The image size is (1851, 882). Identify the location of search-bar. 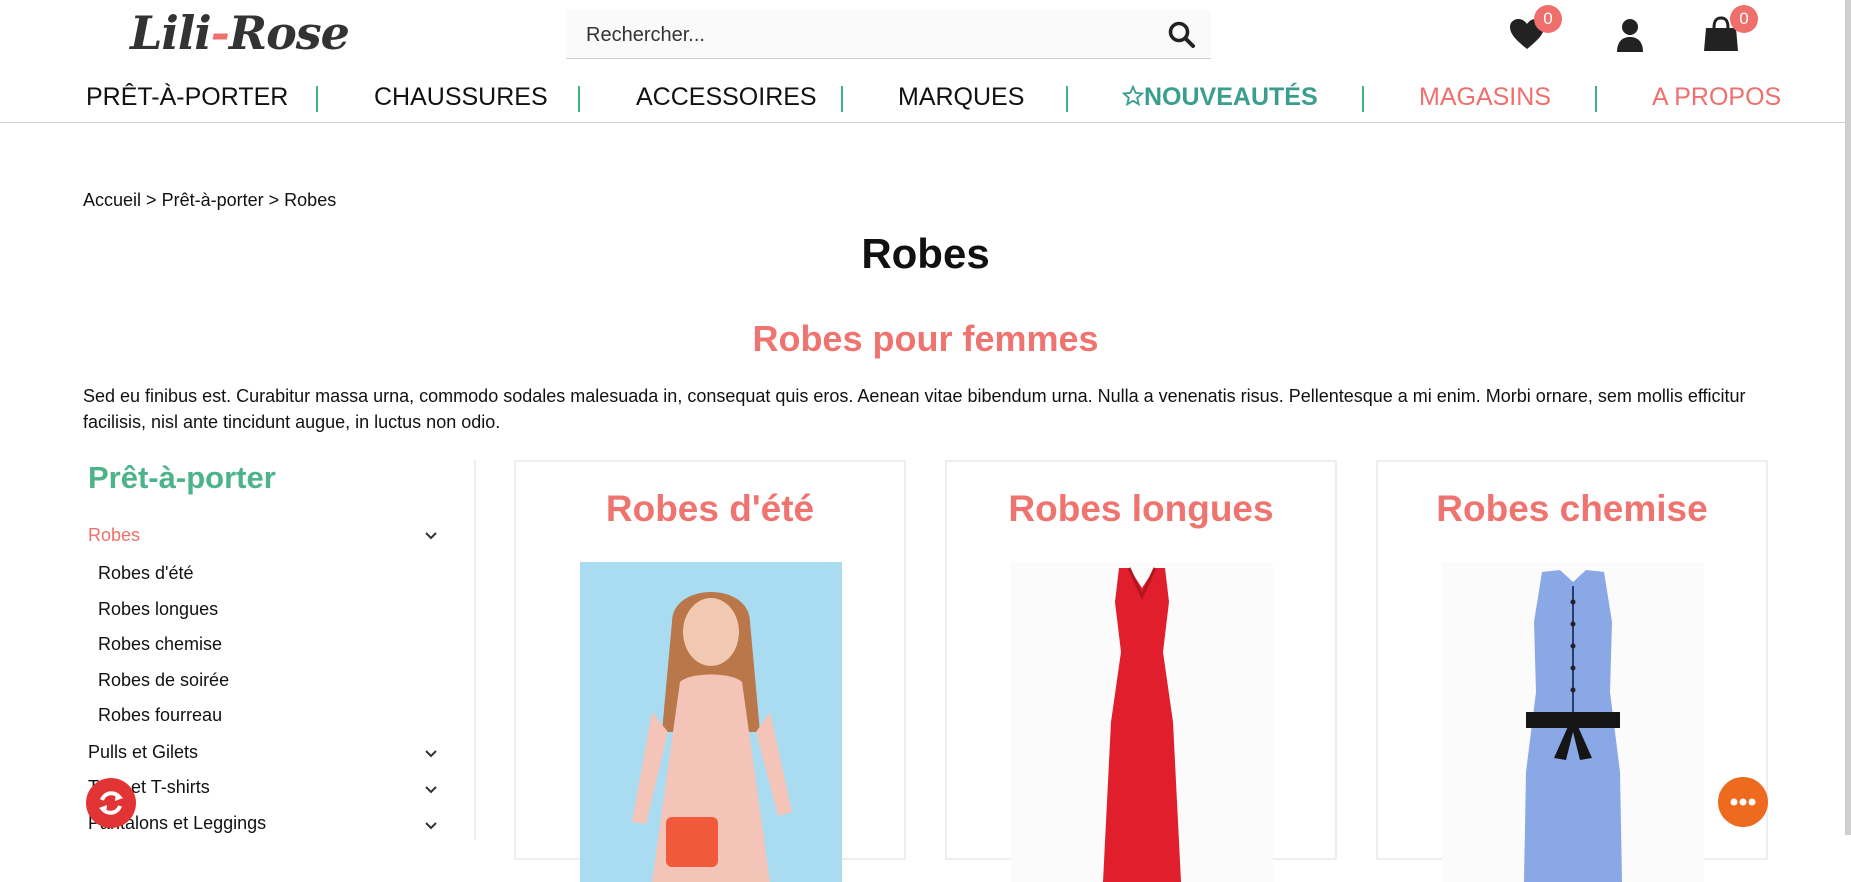
(888, 34).